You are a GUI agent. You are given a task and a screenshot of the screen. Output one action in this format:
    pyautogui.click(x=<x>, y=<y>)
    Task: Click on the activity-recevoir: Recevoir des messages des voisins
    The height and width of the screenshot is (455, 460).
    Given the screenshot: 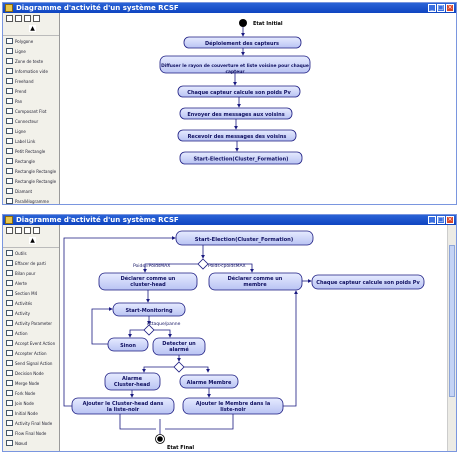 What is the action you would take?
    pyautogui.click(x=237, y=135)
    